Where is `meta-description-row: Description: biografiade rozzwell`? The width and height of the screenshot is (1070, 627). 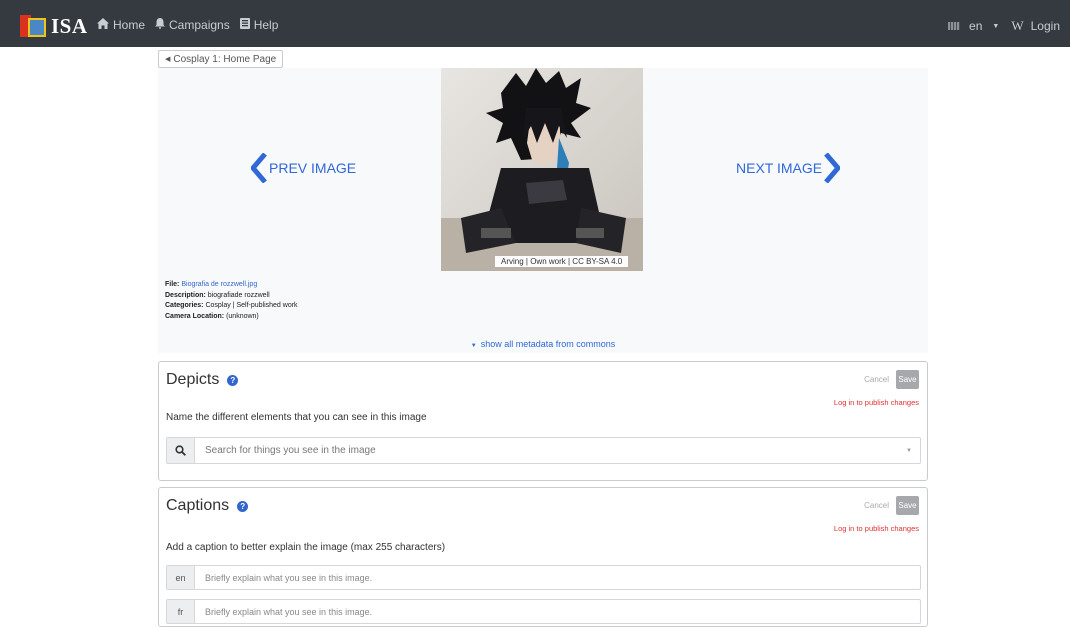 meta-description-row: Description: biografiade rozzwell is located at coordinates (231, 296).